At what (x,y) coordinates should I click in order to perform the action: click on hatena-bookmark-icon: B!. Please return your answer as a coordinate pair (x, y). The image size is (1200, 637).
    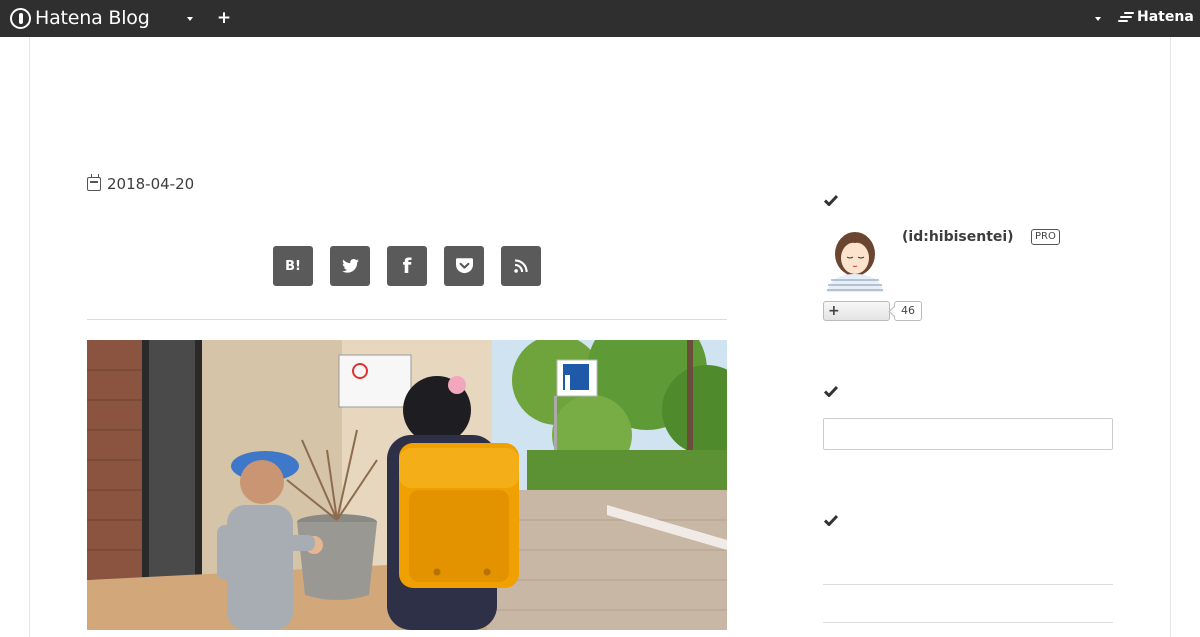
    Looking at the image, I should click on (293, 266).